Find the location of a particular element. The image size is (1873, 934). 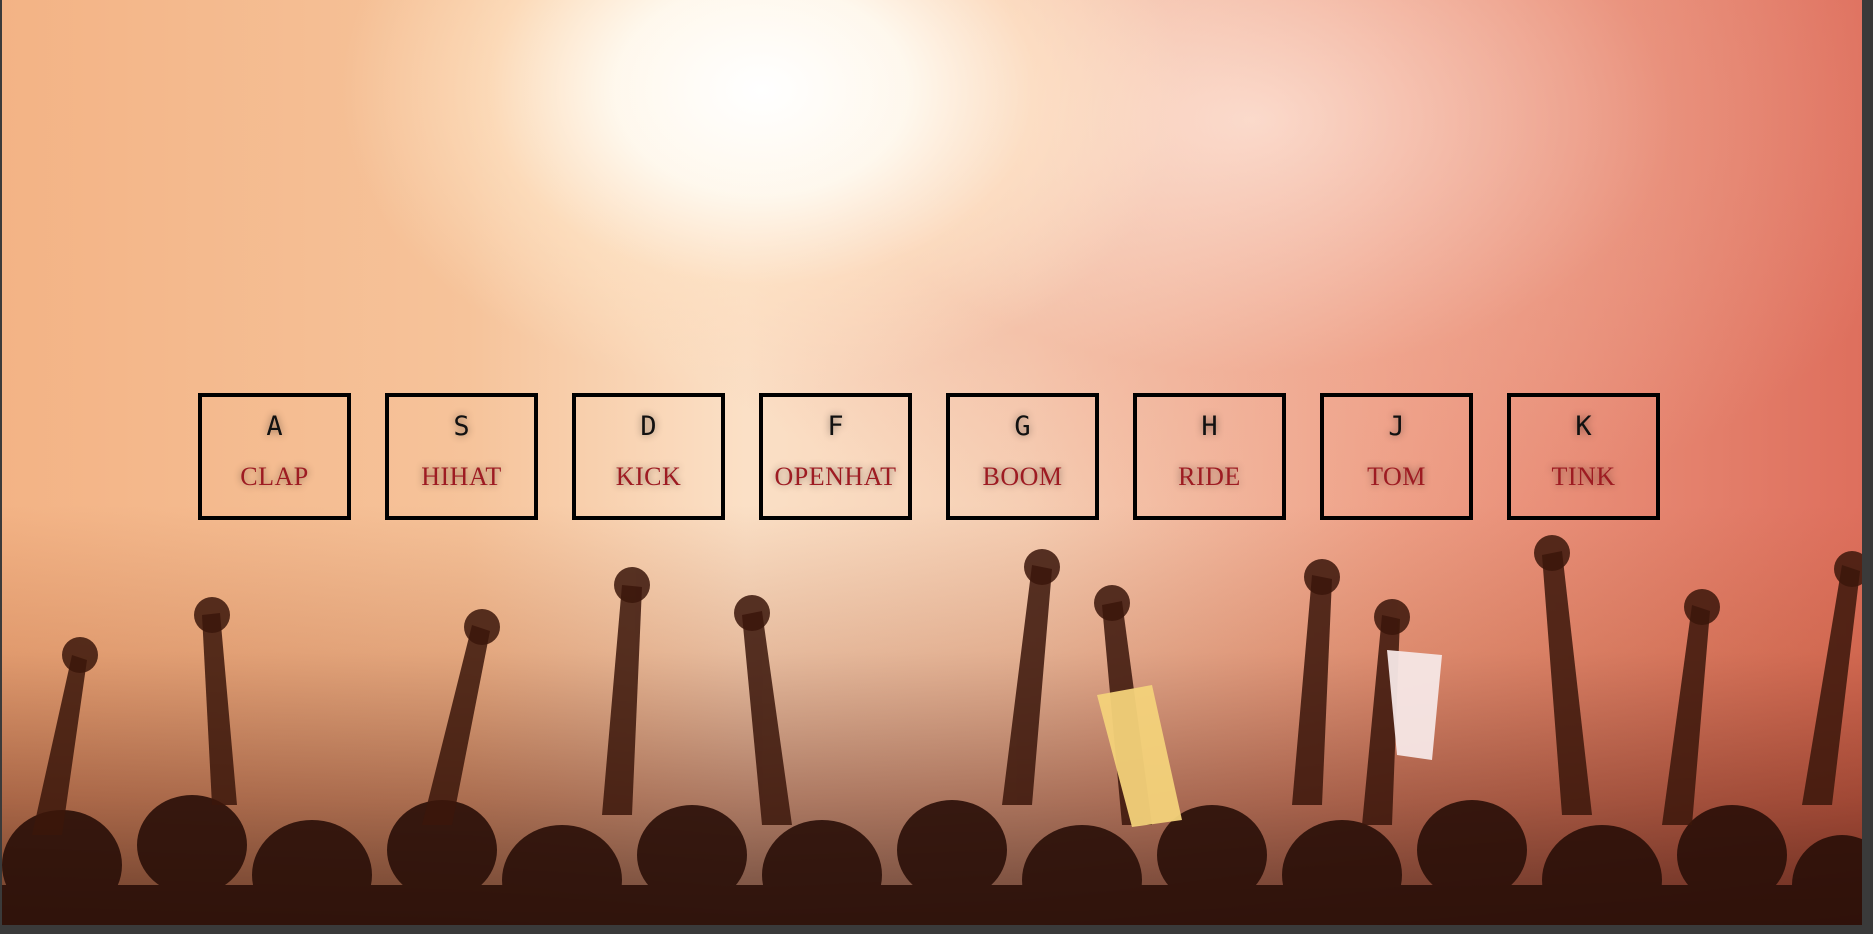

key-letter: F is located at coordinates (835, 426).